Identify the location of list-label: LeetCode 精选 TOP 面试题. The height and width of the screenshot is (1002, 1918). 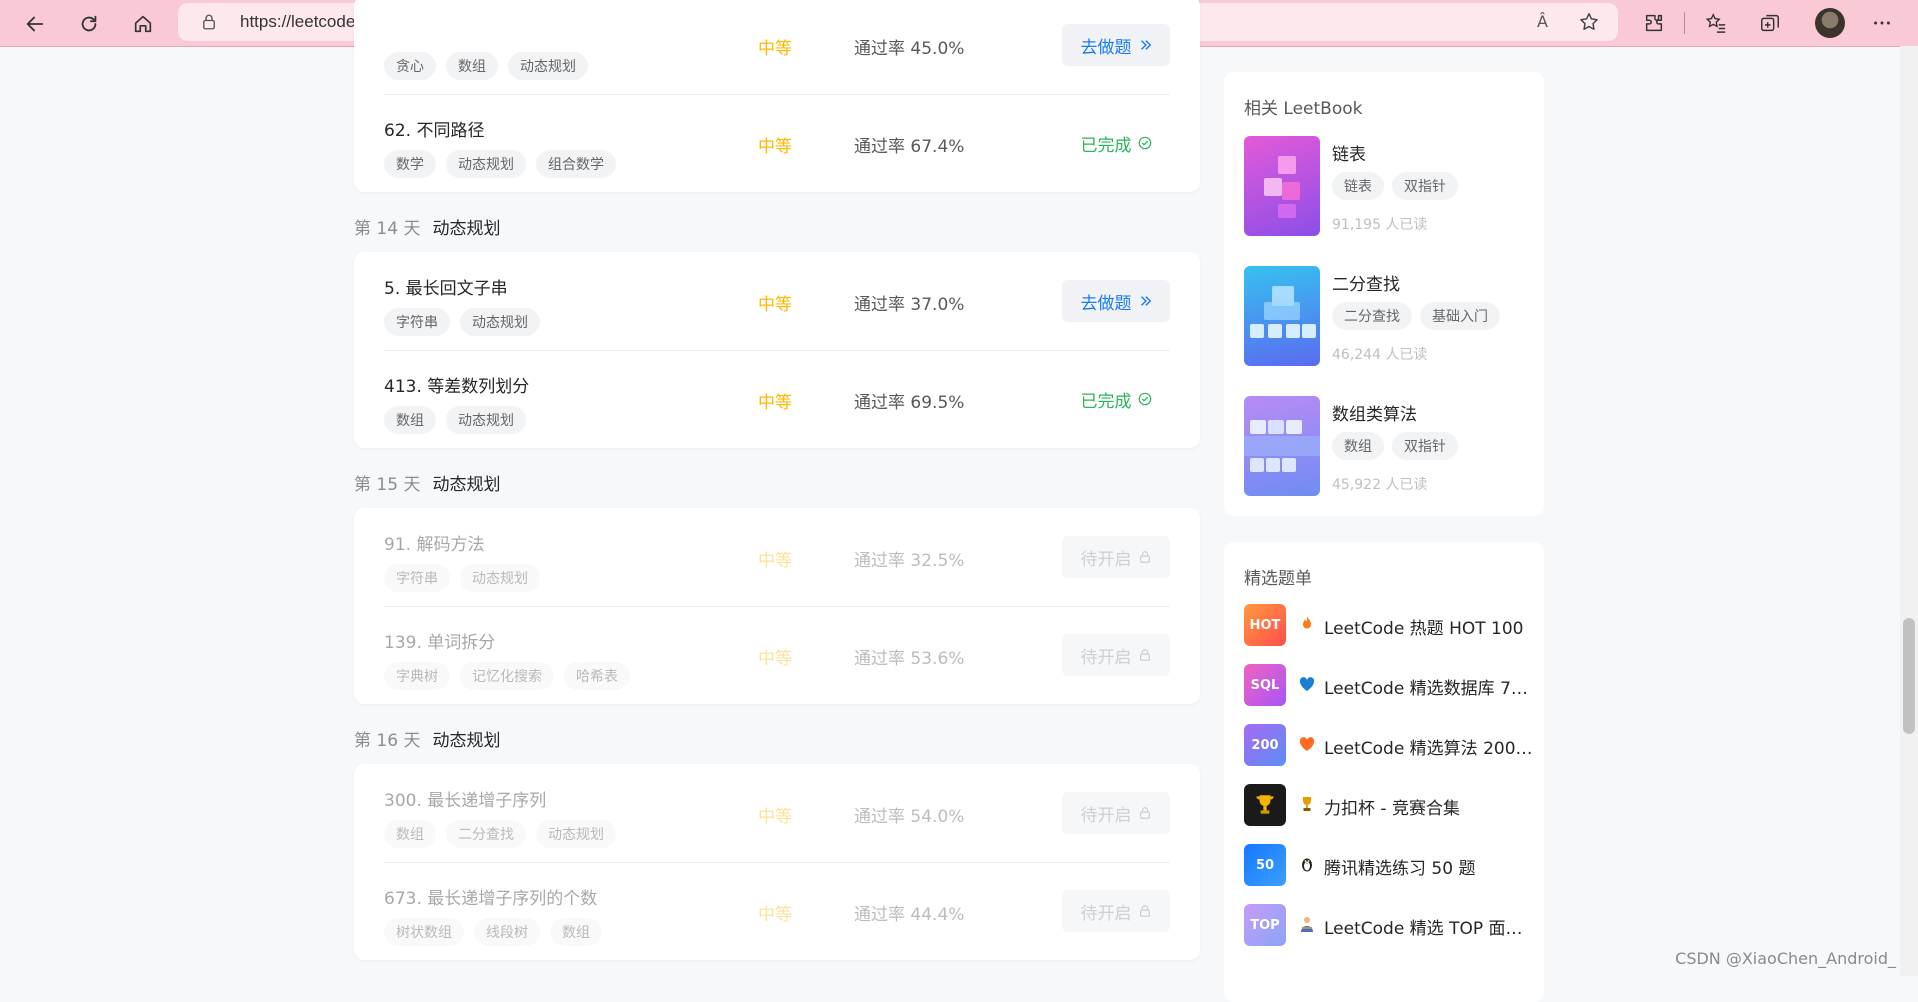
(1429, 926).